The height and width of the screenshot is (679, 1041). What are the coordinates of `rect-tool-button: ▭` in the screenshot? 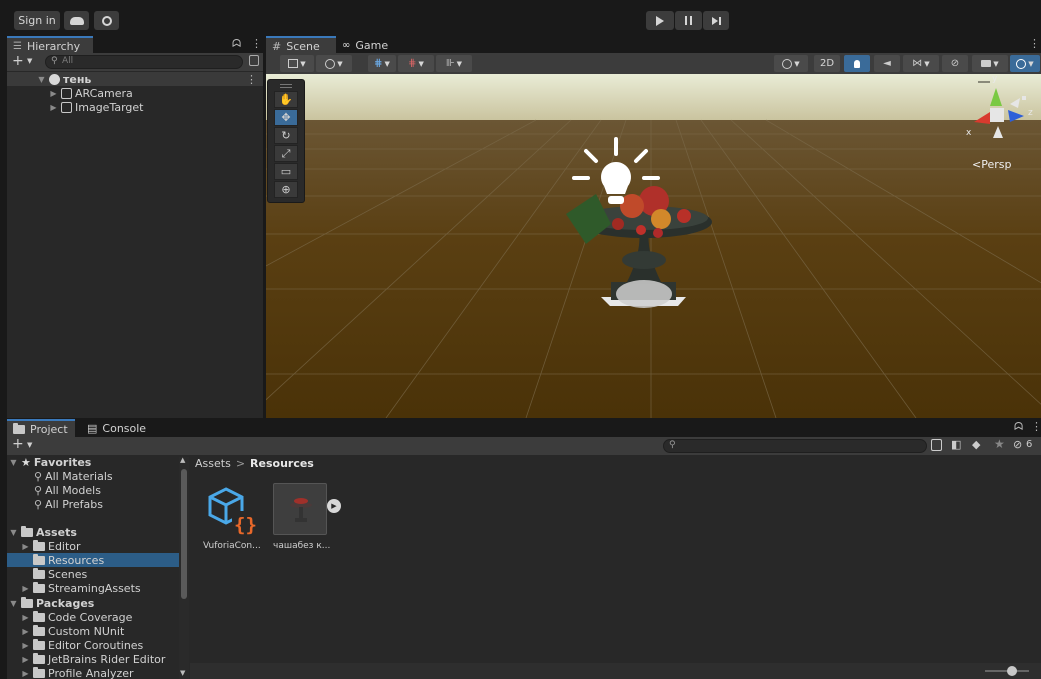 It's located at (286, 171).